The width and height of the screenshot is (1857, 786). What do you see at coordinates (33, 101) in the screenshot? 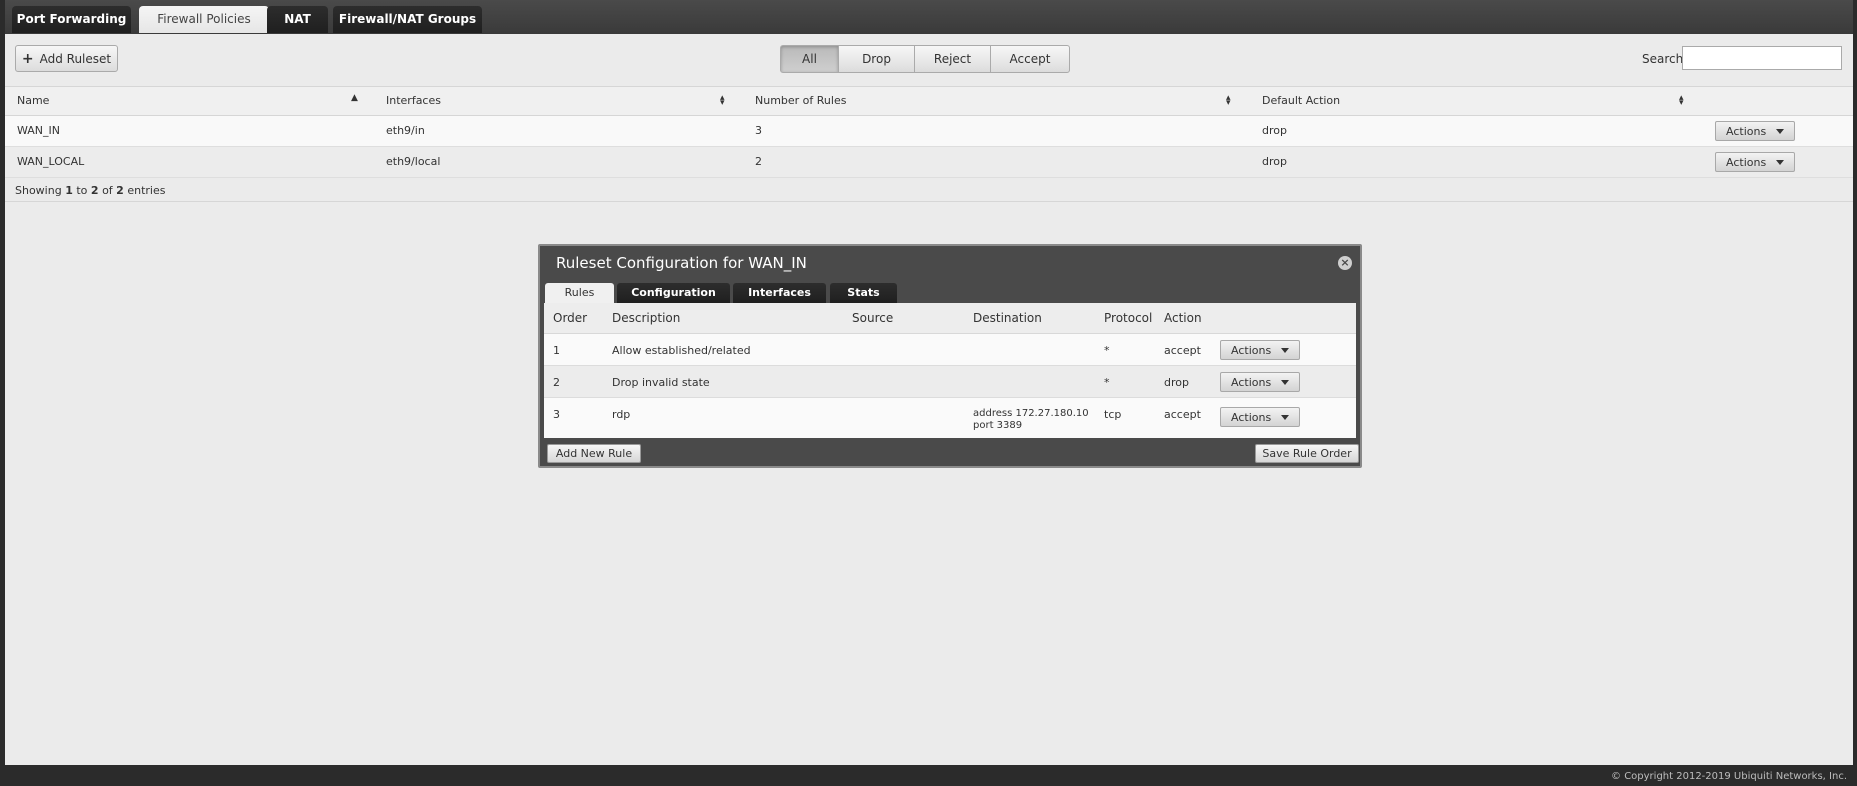
I see `column-name: Name` at bounding box center [33, 101].